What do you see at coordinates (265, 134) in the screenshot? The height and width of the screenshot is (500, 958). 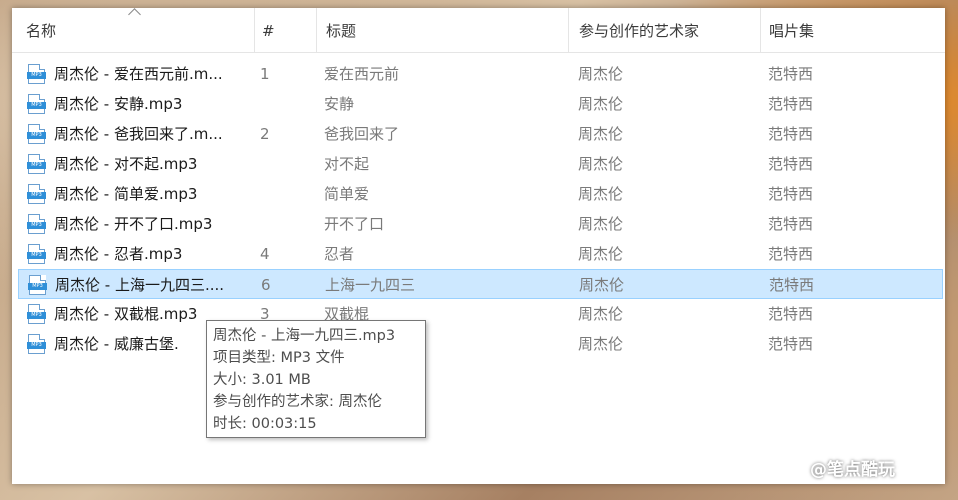 I see `track-number: 2` at bounding box center [265, 134].